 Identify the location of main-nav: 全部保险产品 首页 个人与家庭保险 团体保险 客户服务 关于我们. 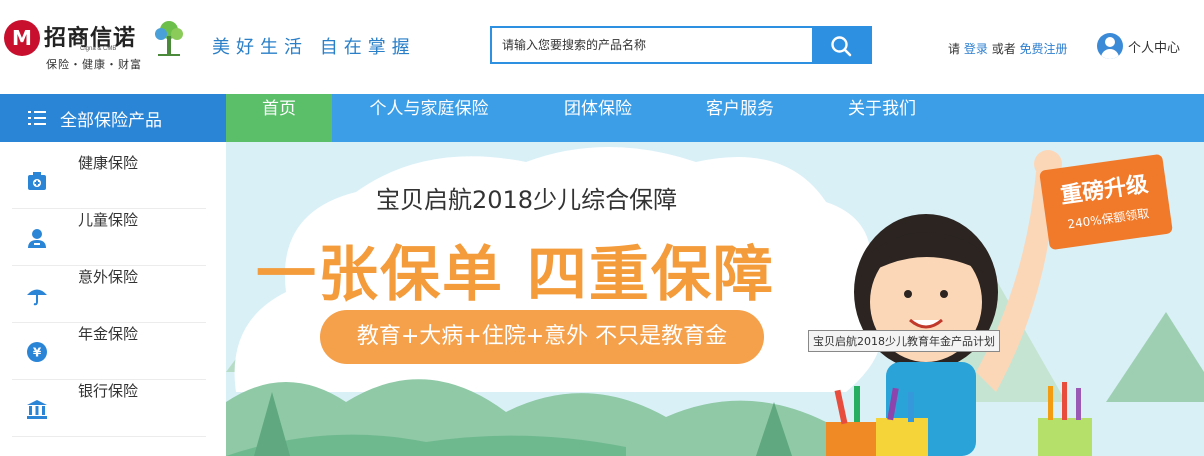
(602, 118).